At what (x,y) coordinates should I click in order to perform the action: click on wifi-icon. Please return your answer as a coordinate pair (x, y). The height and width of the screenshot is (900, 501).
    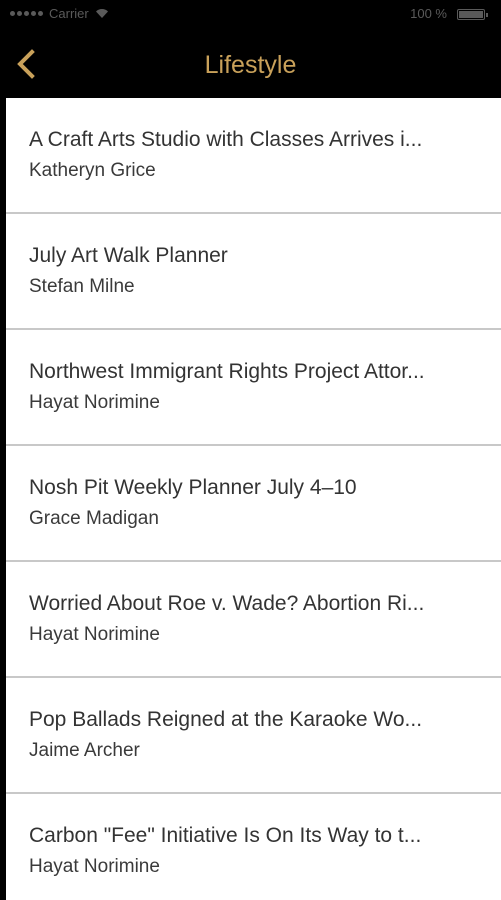
    Looking at the image, I should click on (101, 13).